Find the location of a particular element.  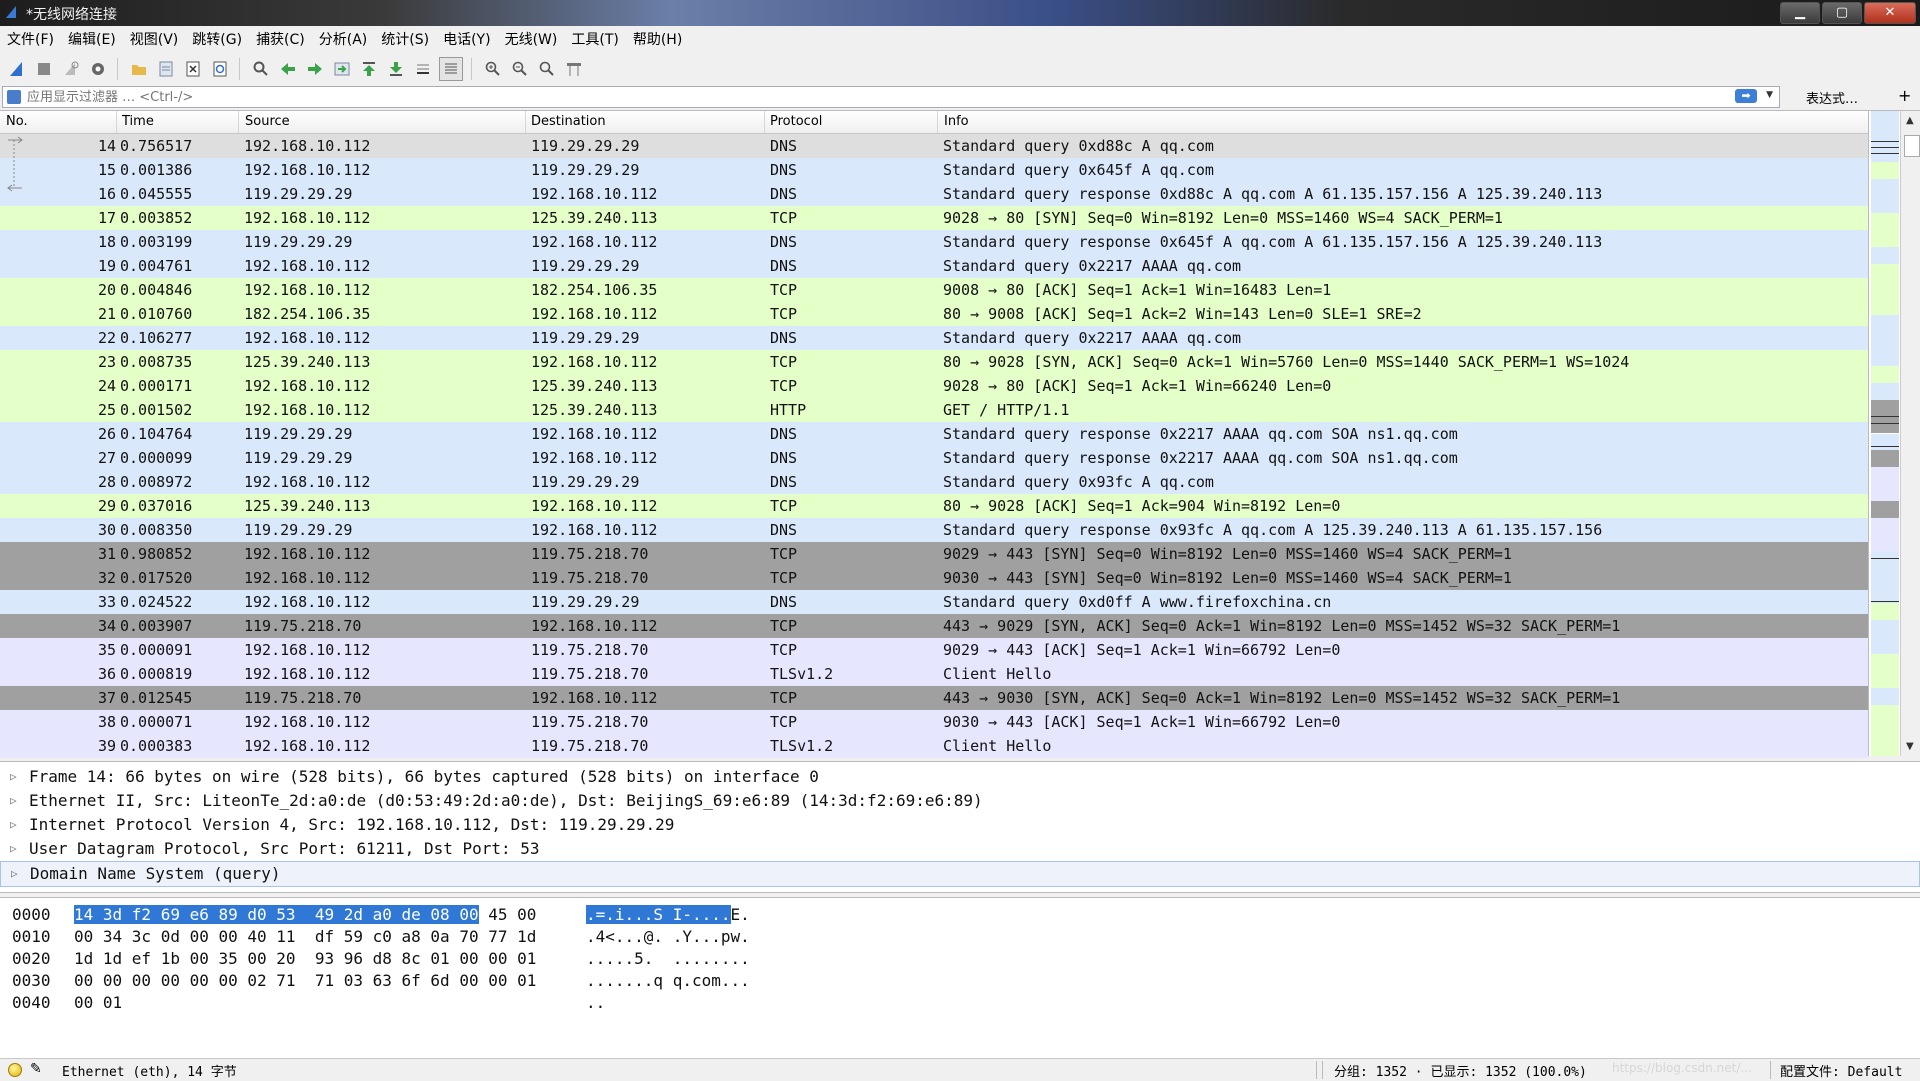

packet-minimap is located at coordinates (1884, 433).